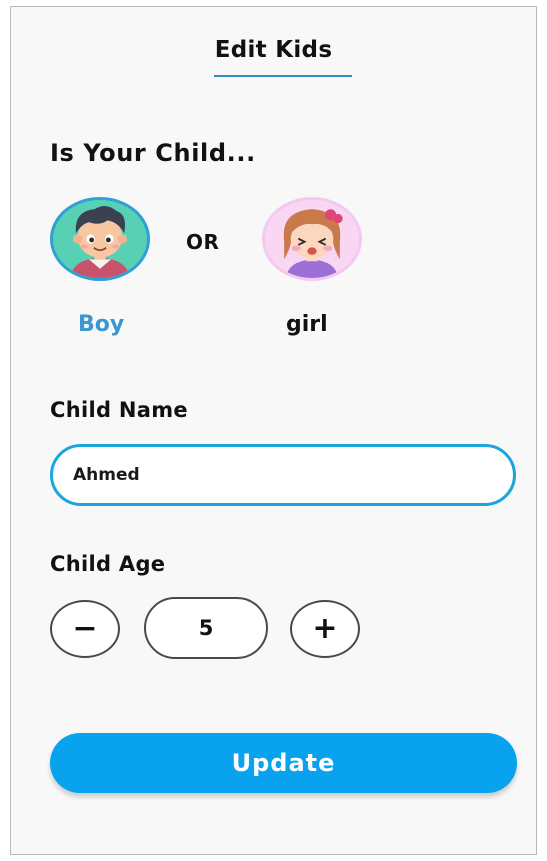  What do you see at coordinates (85, 629) in the screenshot?
I see `age-decrement-button: −` at bounding box center [85, 629].